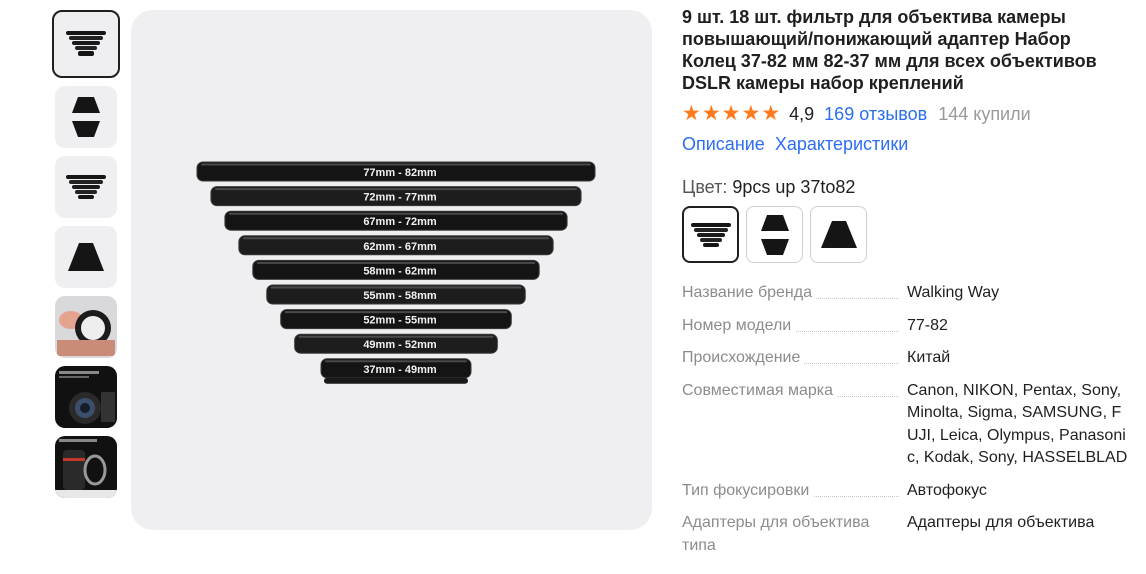  I want to click on ring-size-label: 52mm - 55mm, so click(400, 321).